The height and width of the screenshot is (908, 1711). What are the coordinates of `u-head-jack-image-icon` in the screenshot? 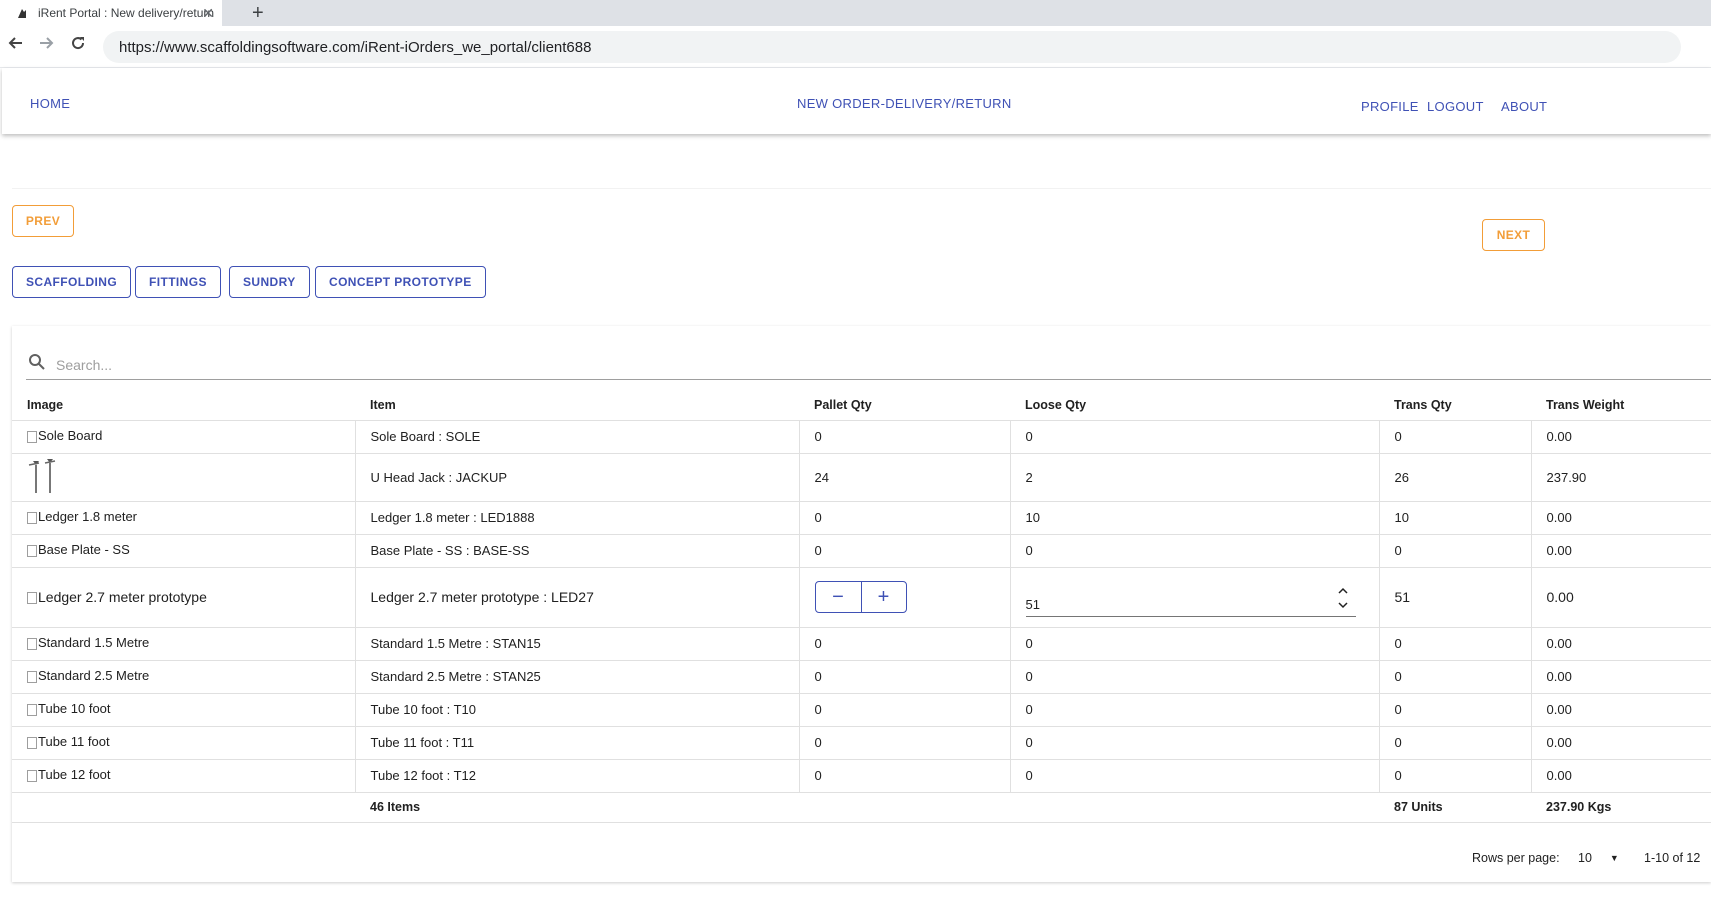 It's located at (44, 478).